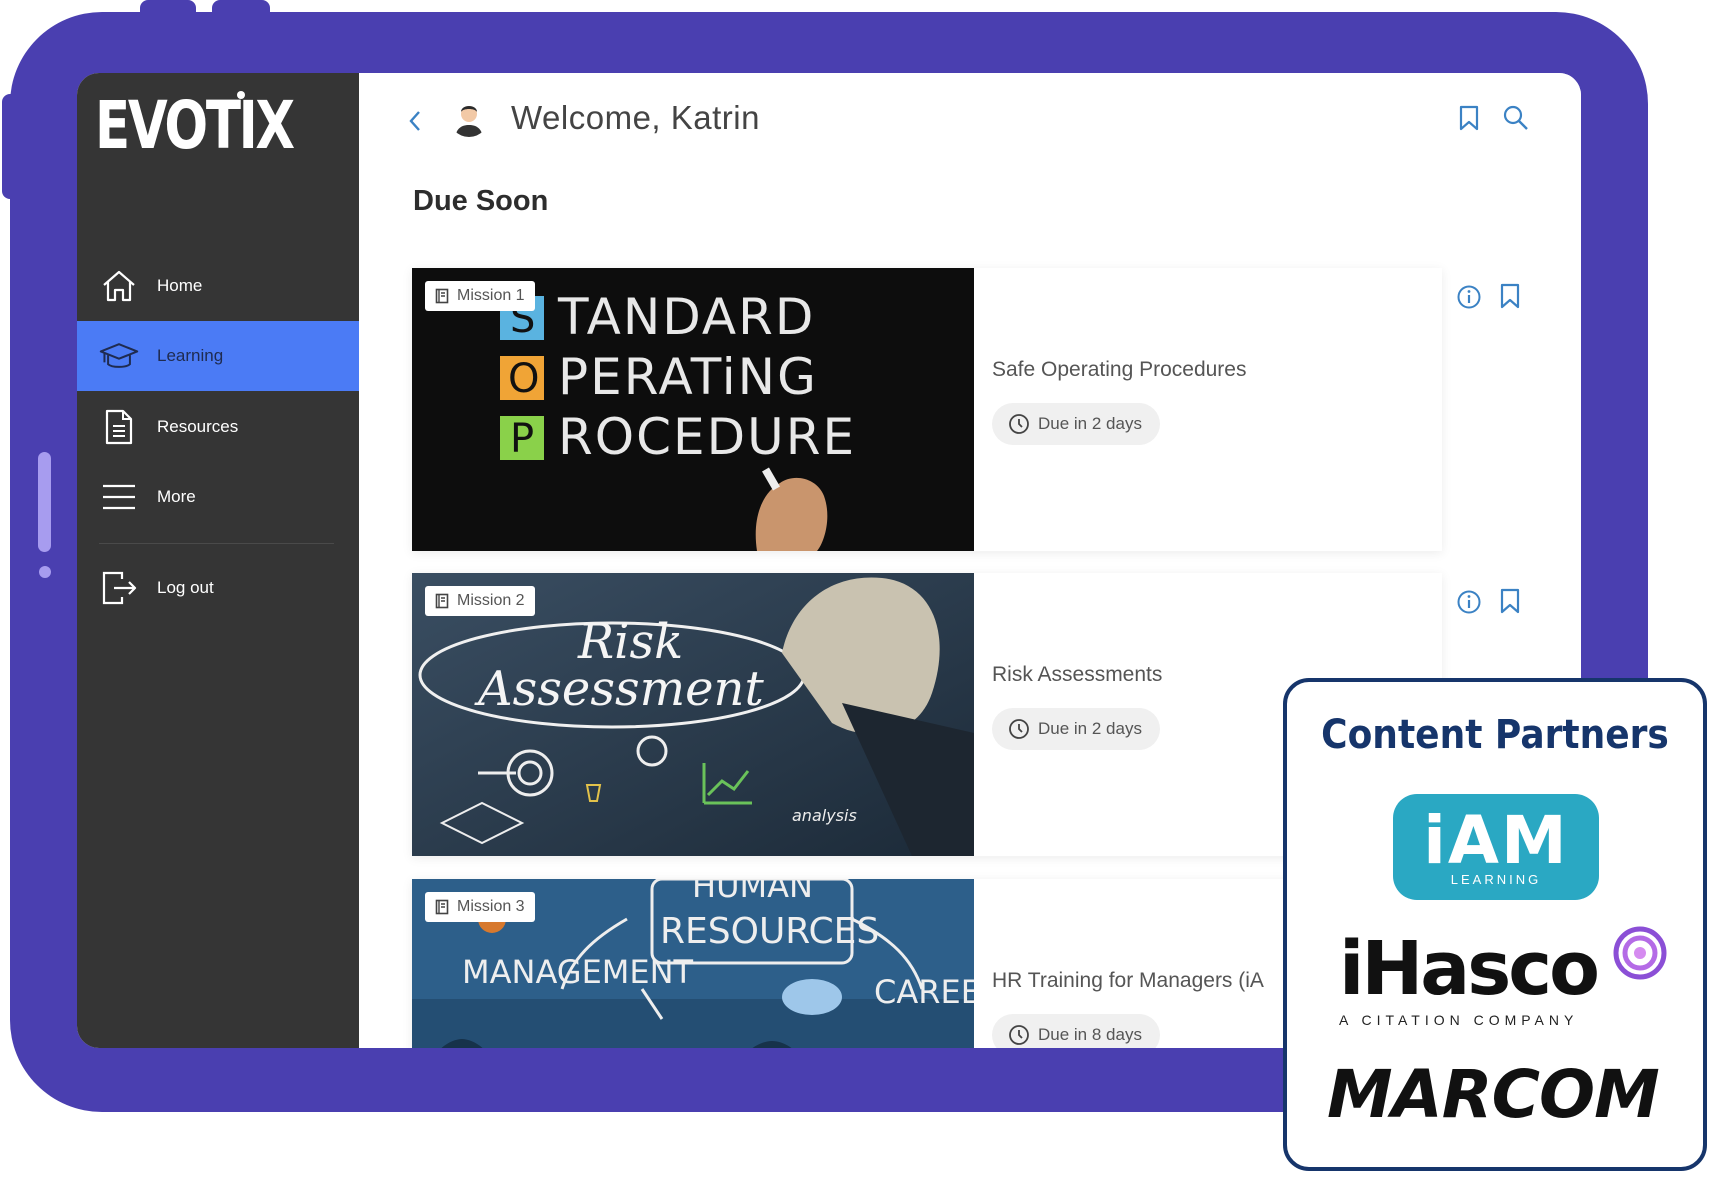 The height and width of the screenshot is (1177, 1714). What do you see at coordinates (1495, 735) in the screenshot?
I see `partners-title: Content Partners` at bounding box center [1495, 735].